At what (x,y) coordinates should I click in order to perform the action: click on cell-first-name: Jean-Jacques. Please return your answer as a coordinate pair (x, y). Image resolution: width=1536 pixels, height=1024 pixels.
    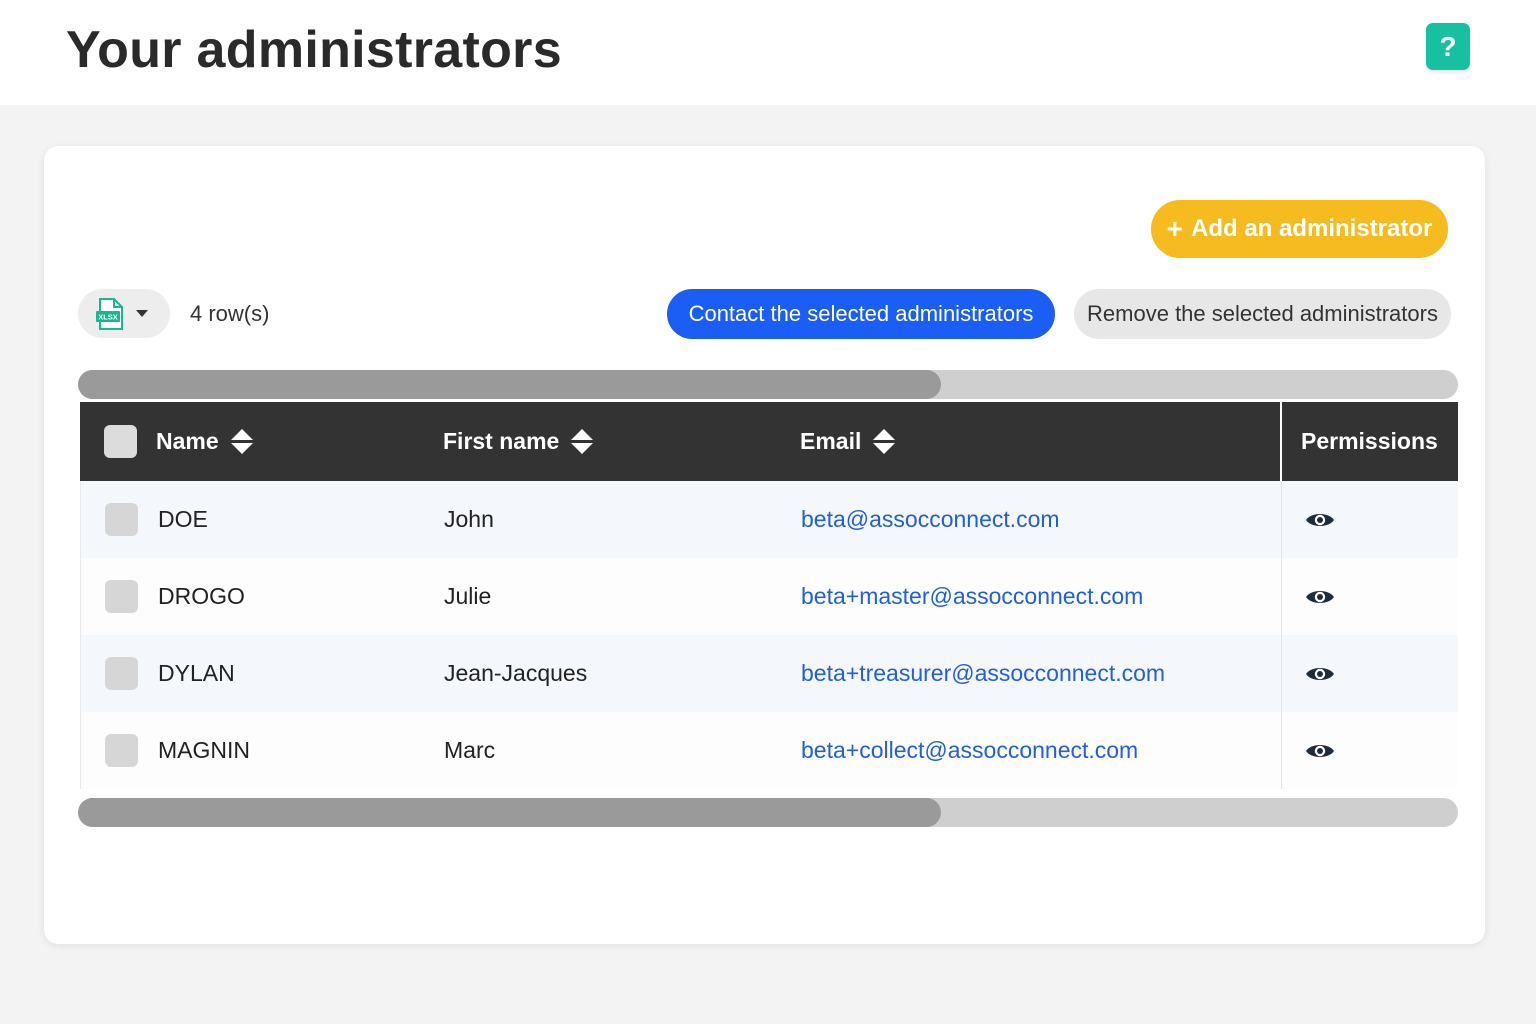
    Looking at the image, I should click on (516, 673).